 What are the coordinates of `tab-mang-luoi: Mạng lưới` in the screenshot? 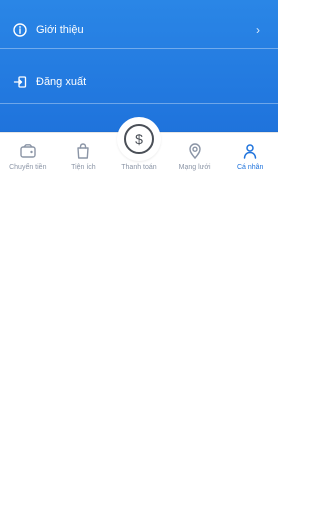 It's located at (195, 154).